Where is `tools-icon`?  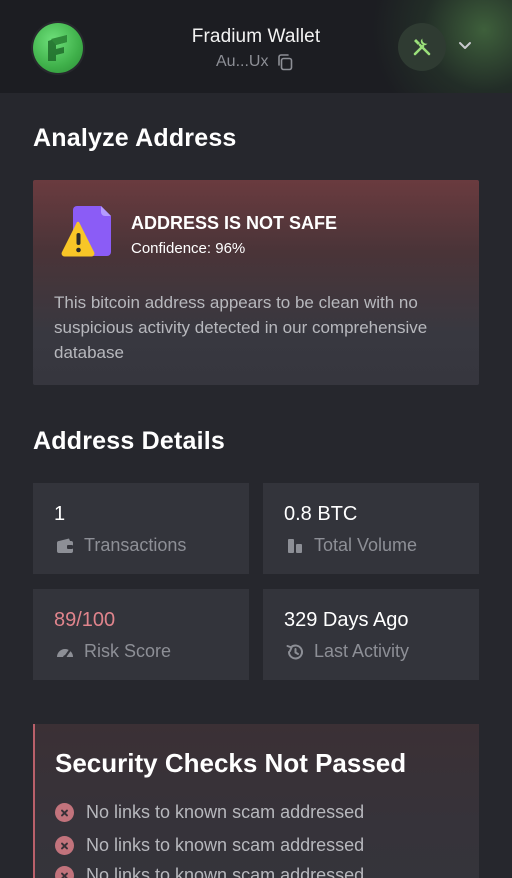 tools-icon is located at coordinates (422, 47).